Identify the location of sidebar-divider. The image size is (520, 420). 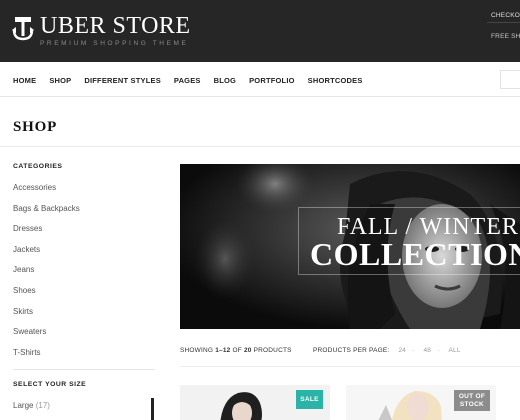
(84, 369).